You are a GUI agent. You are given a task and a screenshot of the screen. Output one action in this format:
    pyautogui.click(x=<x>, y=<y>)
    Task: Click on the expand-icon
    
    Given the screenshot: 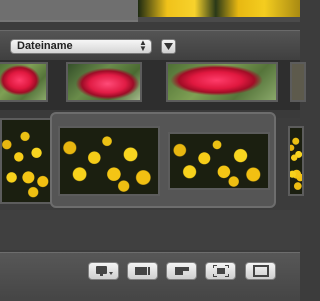 What is the action you would take?
    pyautogui.click(x=220, y=271)
    